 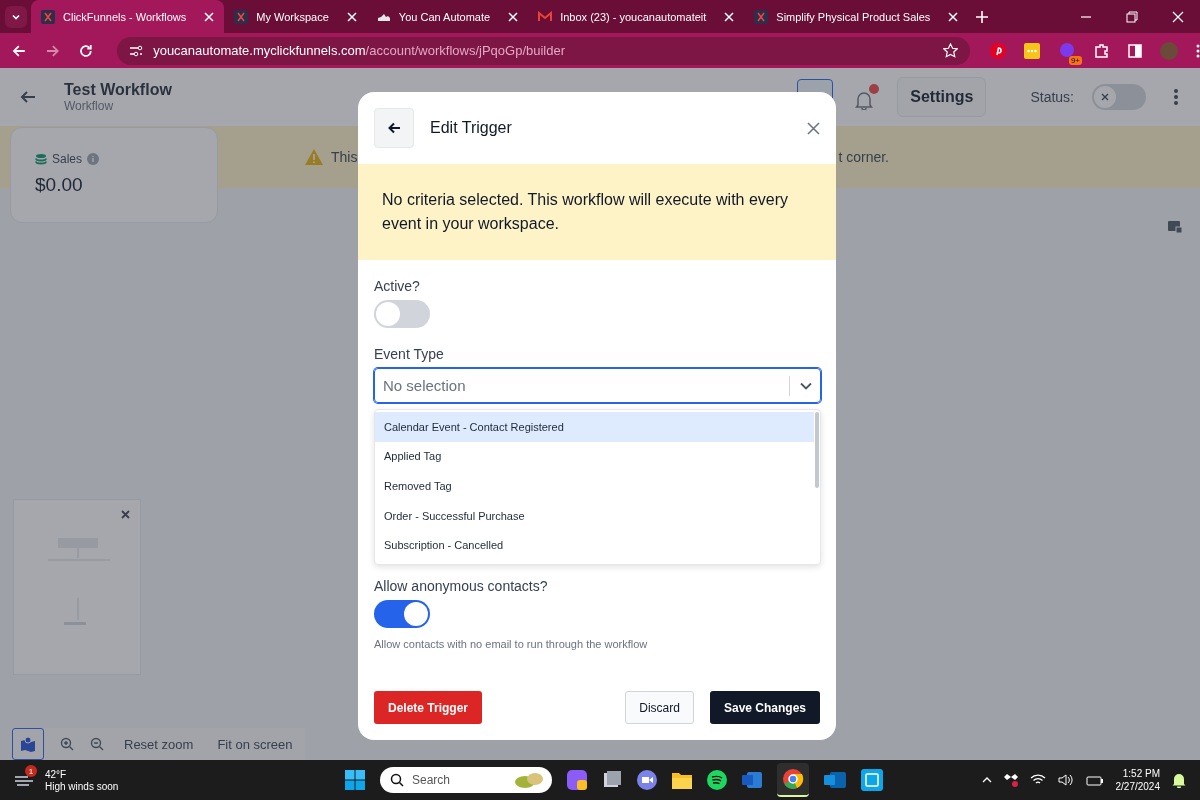 What do you see at coordinates (56, 774) in the screenshot?
I see `temperature-text: 42°F` at bounding box center [56, 774].